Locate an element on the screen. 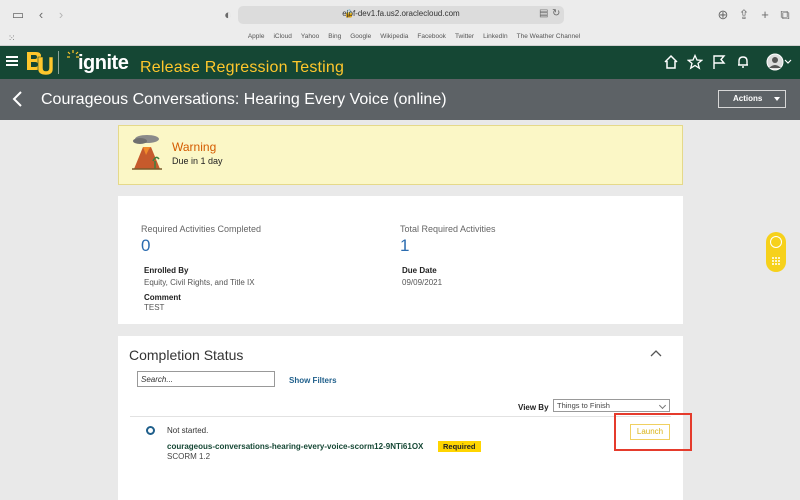 The height and width of the screenshot is (500, 800). favorite-link: Google is located at coordinates (360, 36).